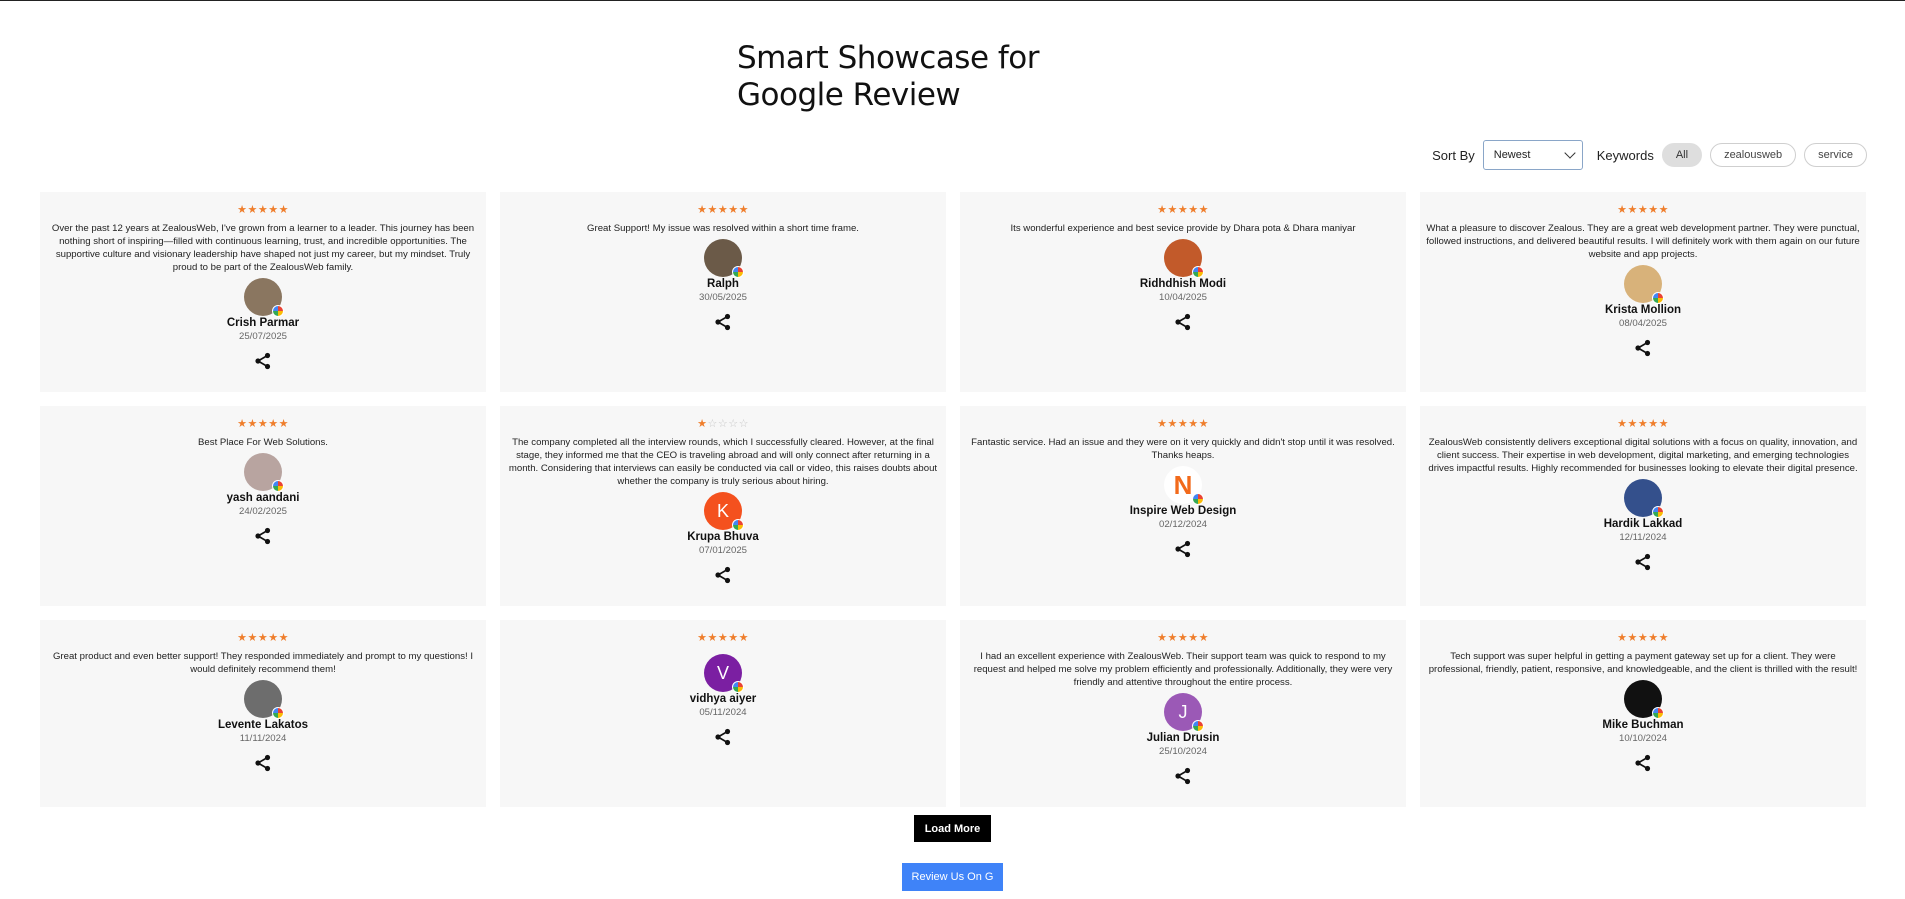  What do you see at coordinates (262, 336) in the screenshot?
I see `review-date: 25/07/2025` at bounding box center [262, 336].